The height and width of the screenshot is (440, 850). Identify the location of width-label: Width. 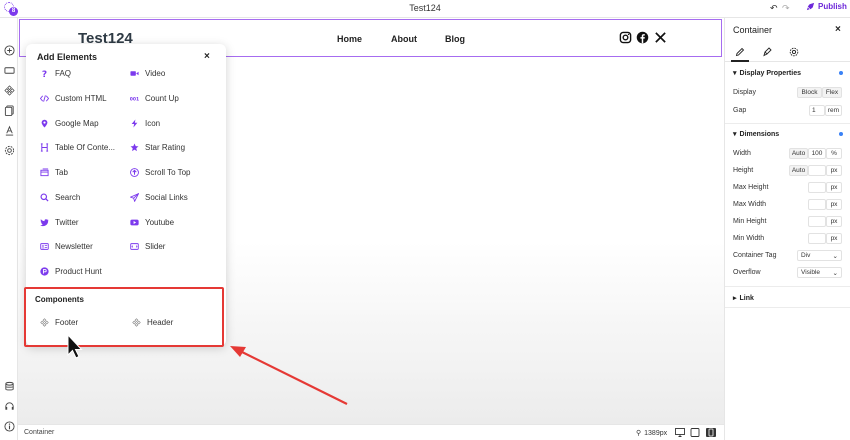
(742, 153).